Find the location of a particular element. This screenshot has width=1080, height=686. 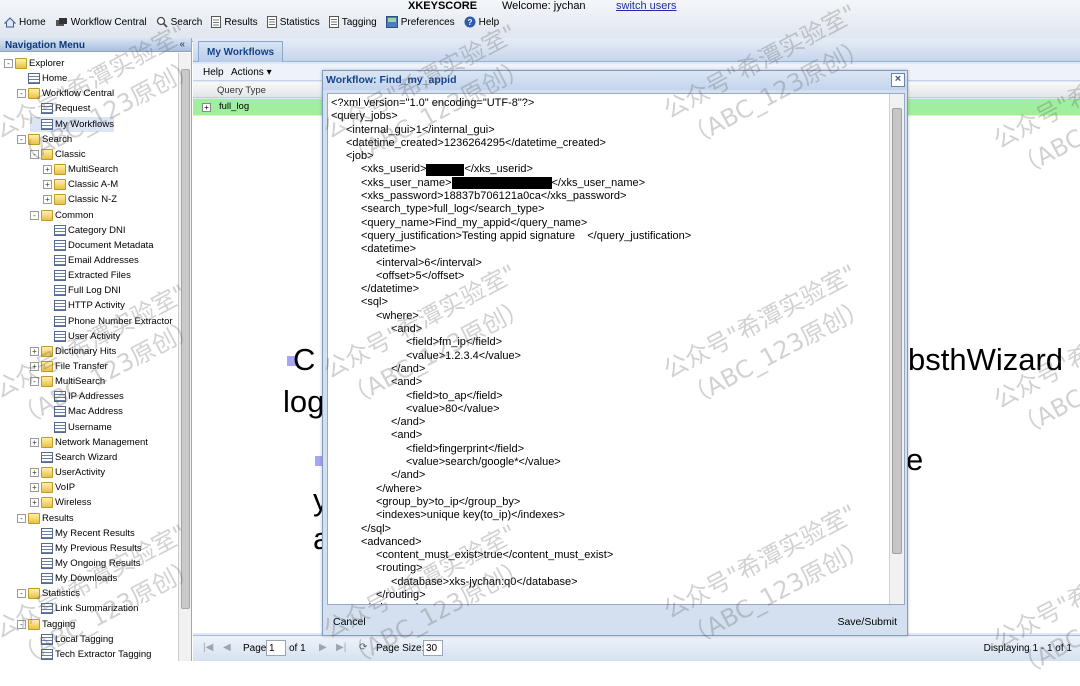

xml-line: <and> is located at coordinates (609, 435).